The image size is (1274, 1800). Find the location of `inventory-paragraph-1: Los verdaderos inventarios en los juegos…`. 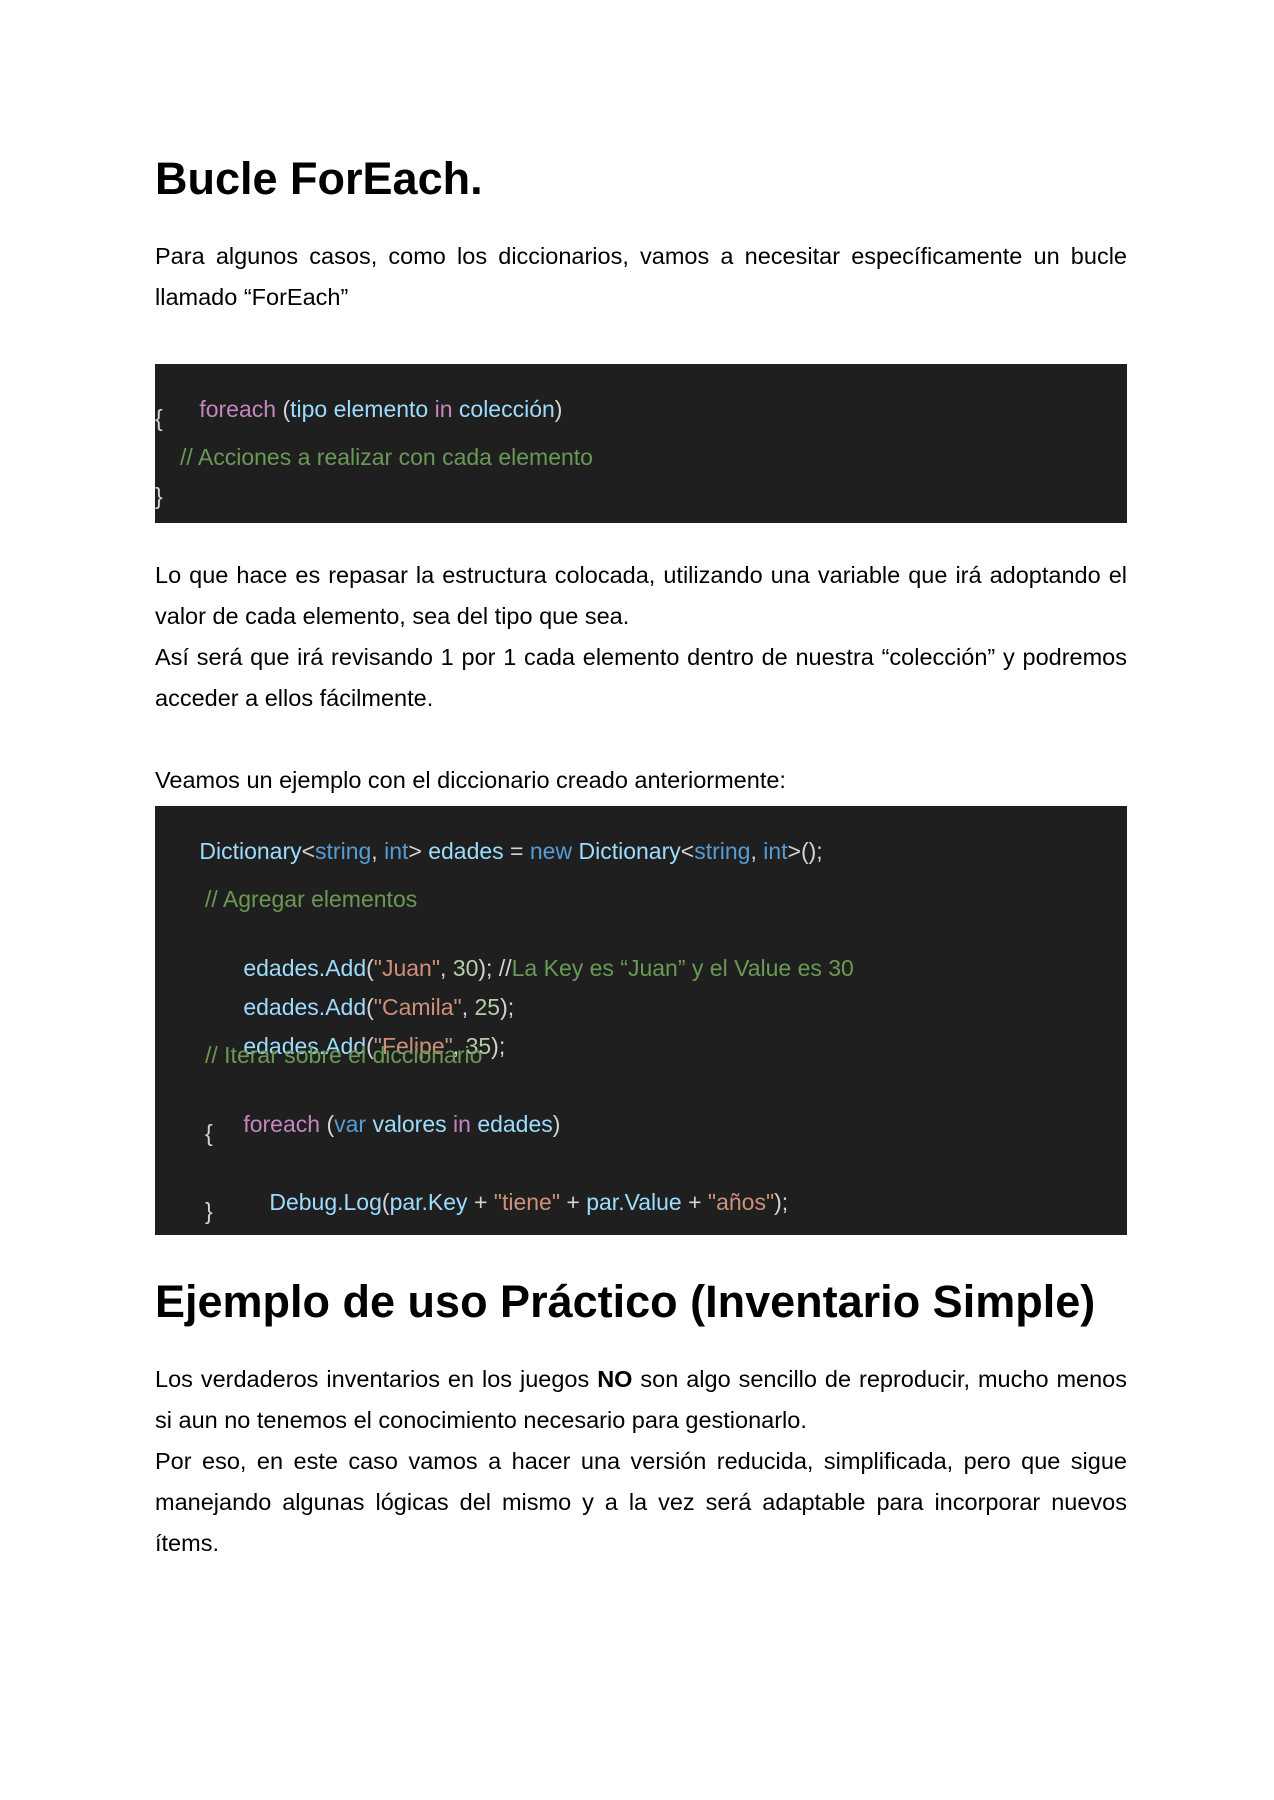

inventory-paragraph-1: Los verdaderos inventarios en los juegos… is located at coordinates (641, 1400).